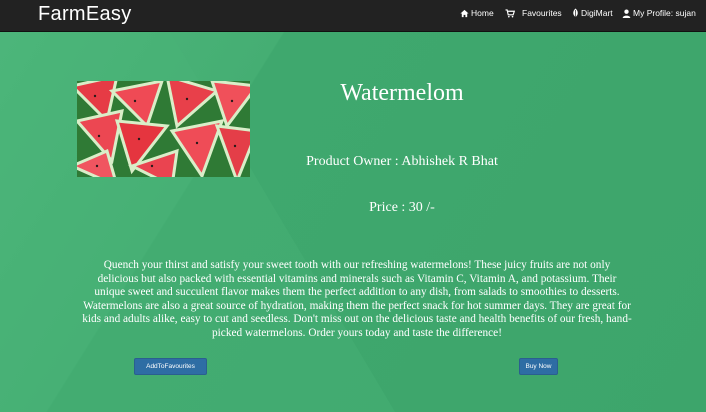 The image size is (706, 412). Describe the element at coordinates (597, 13) in the screenshot. I see `nav-digimart-label: DigiMart` at that location.